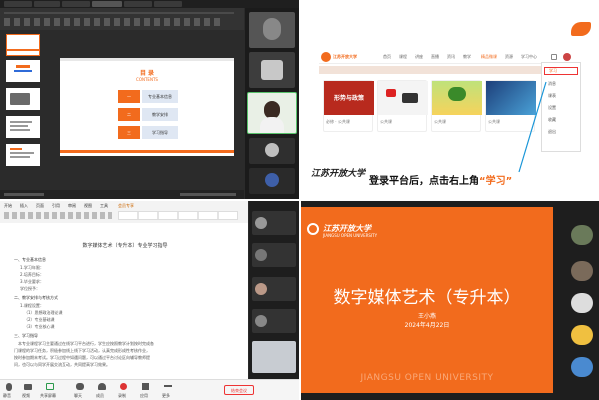 The height and width of the screenshot is (400, 599). I want to click on record-icon, so click(123, 386).